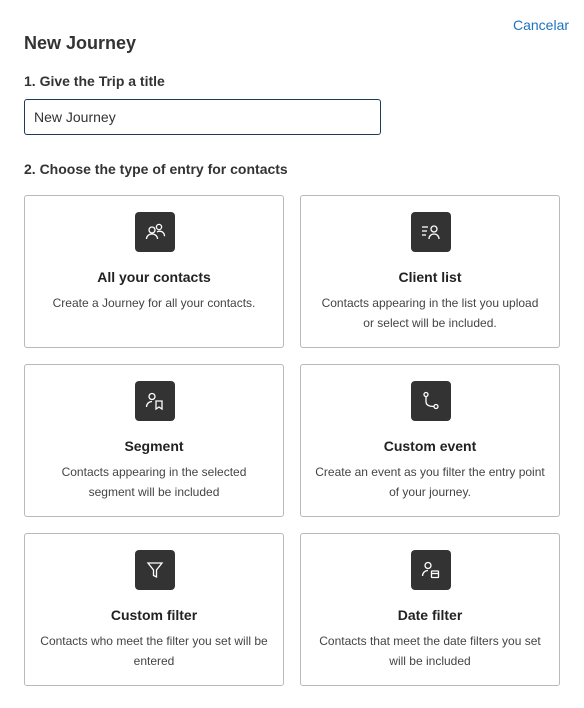 This screenshot has height=708, width=584. Describe the element at coordinates (155, 570) in the screenshot. I see `filter-icon` at that location.